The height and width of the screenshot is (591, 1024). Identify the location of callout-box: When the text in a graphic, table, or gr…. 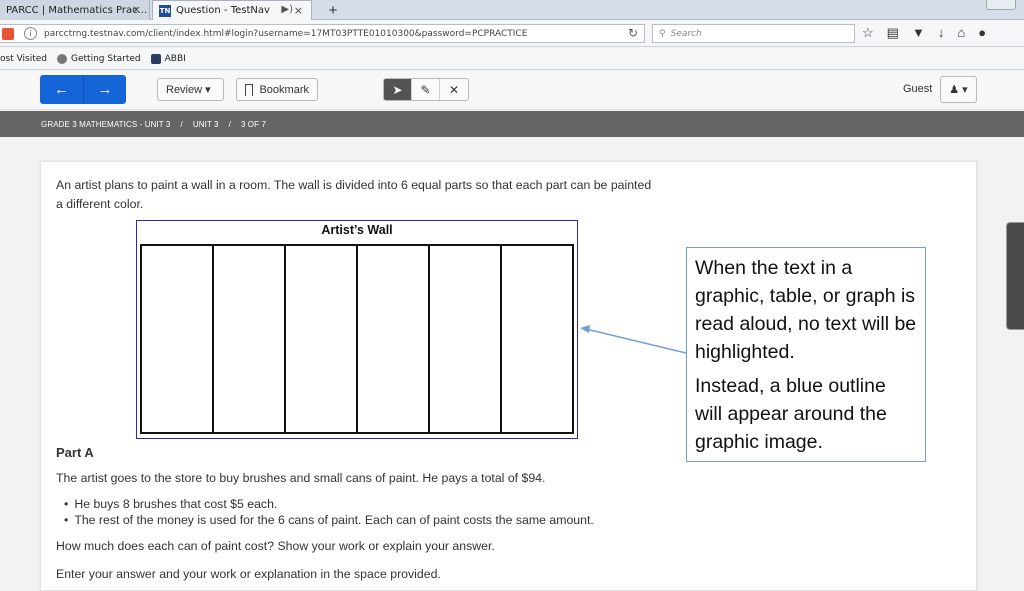
(806, 354).